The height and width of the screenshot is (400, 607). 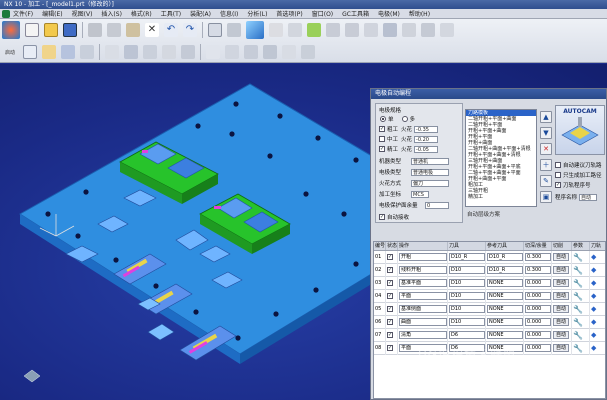 I want to click on filter-icon, so click(x=409, y=30).